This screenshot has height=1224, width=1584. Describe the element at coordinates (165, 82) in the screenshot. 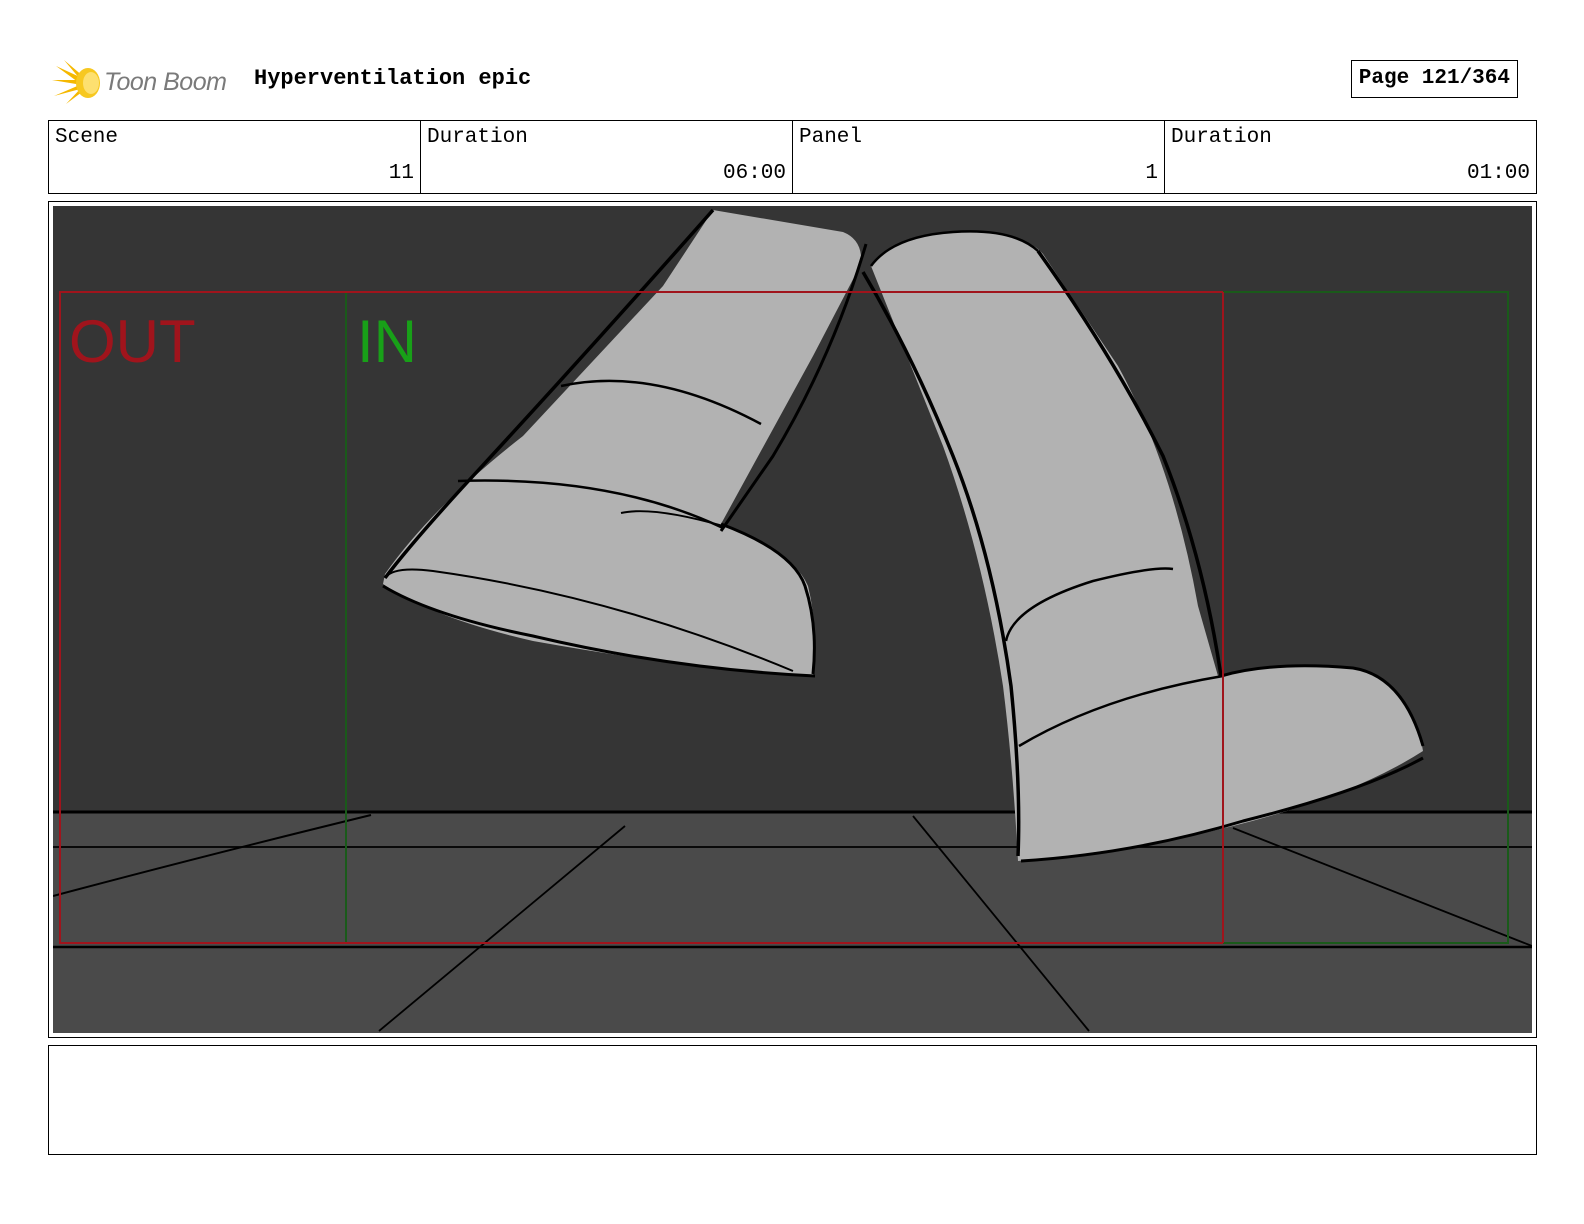

I see `logo-wordmark: Toon Boom` at that location.